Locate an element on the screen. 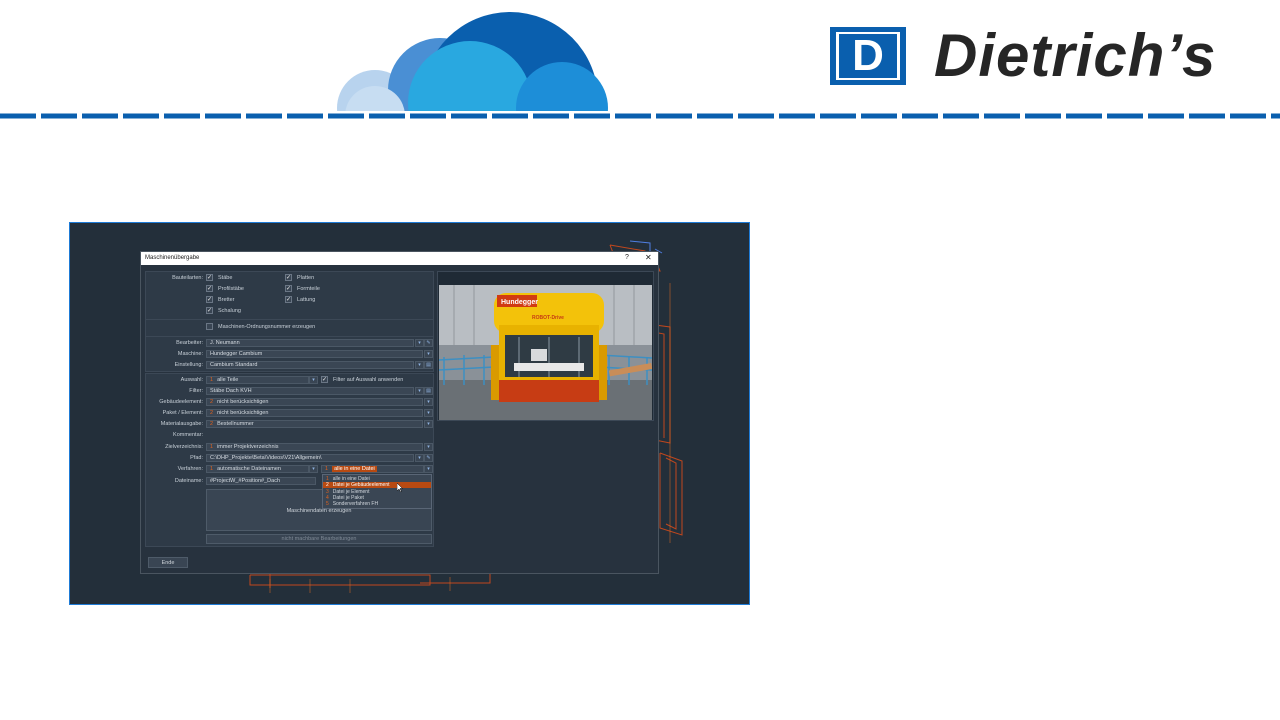 The image size is (1280, 720). gebaeudeelement-label: Gebäudeelement: is located at coordinates (181, 402).